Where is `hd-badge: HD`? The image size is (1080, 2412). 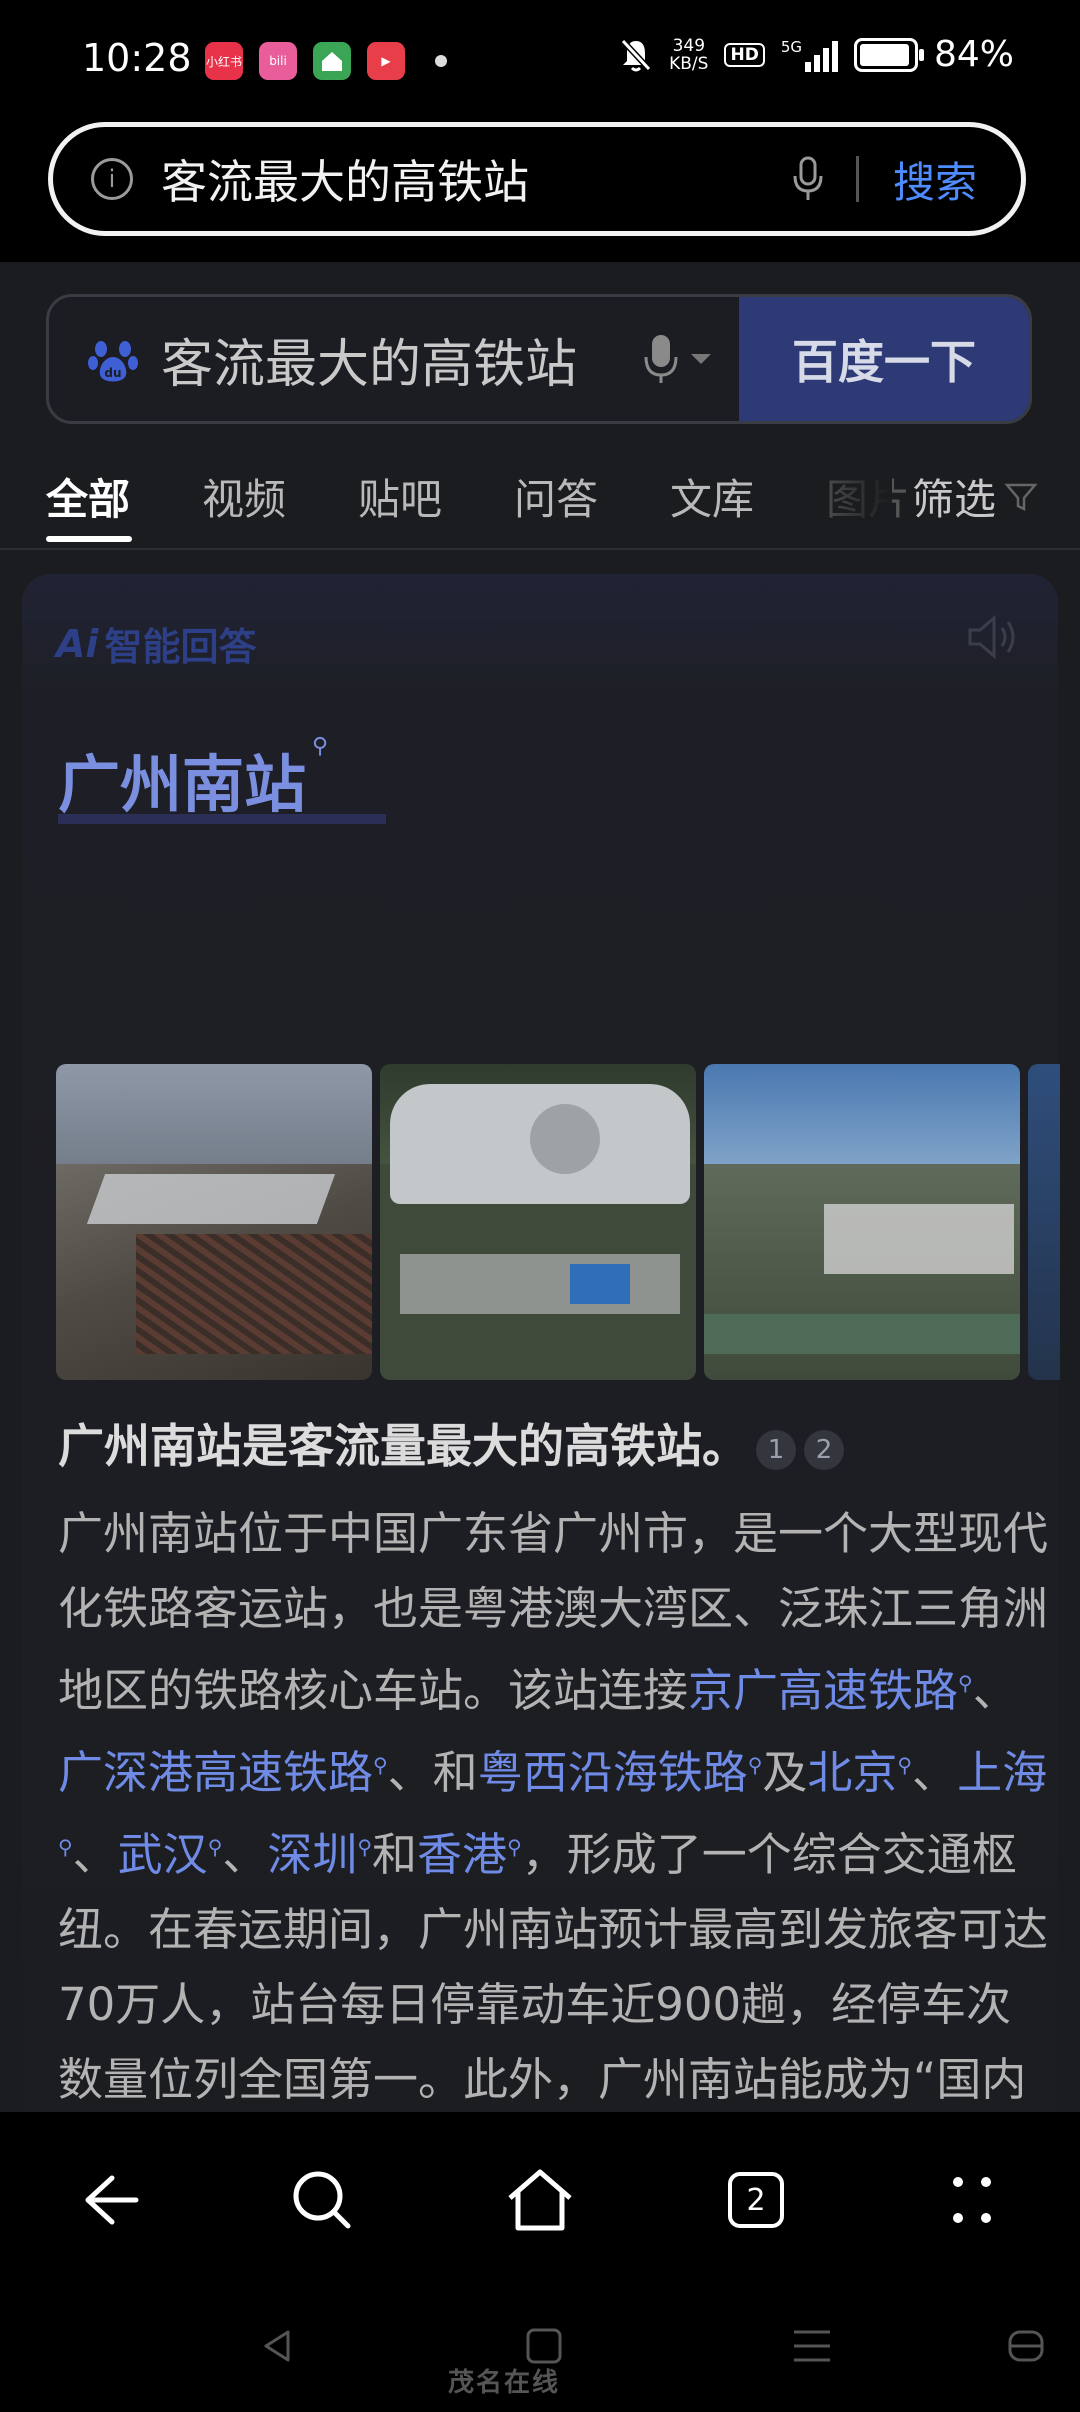 hd-badge: HD is located at coordinates (744, 54).